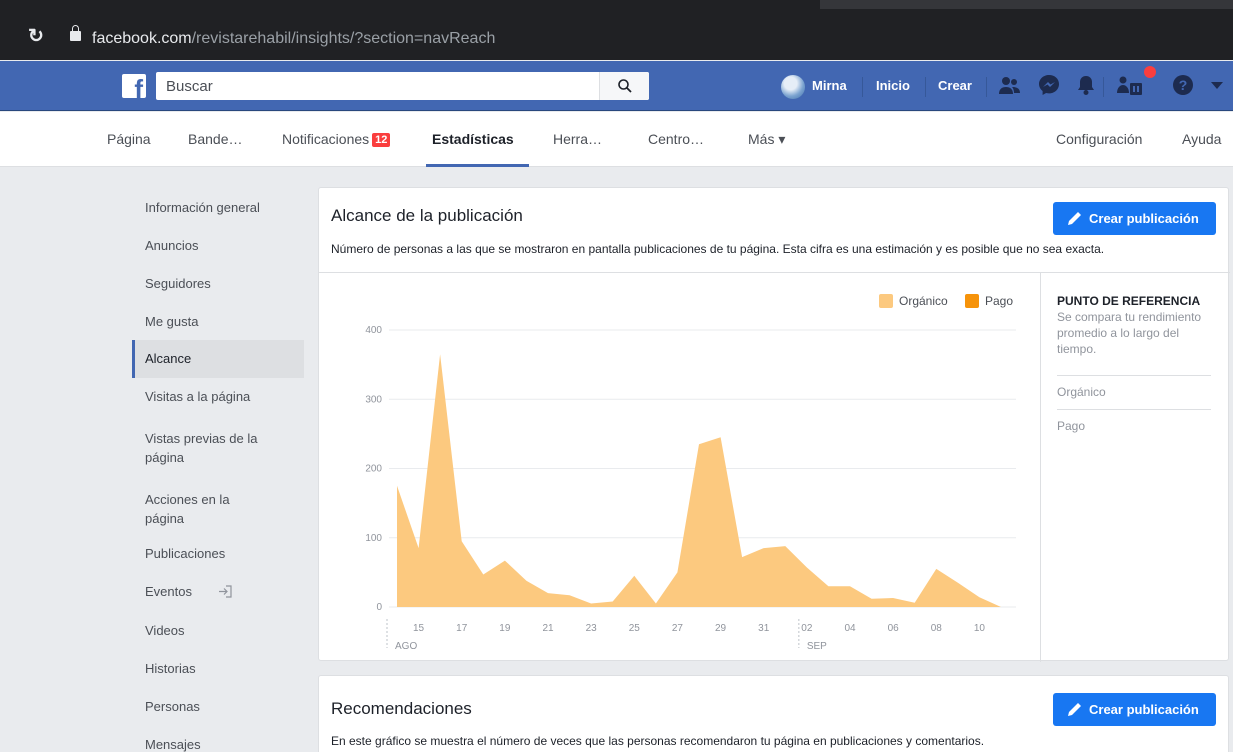  Describe the element at coordinates (678, 628) in the screenshot. I see `x-tick-label: 27` at that location.